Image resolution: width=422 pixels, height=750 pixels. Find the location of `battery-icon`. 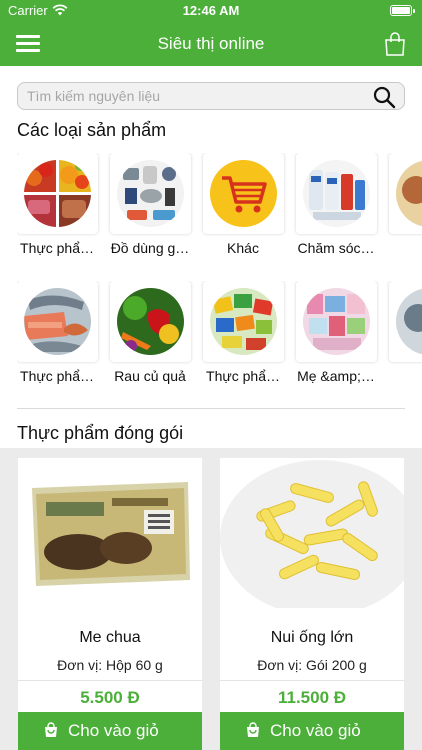

battery-icon is located at coordinates (402, 10).